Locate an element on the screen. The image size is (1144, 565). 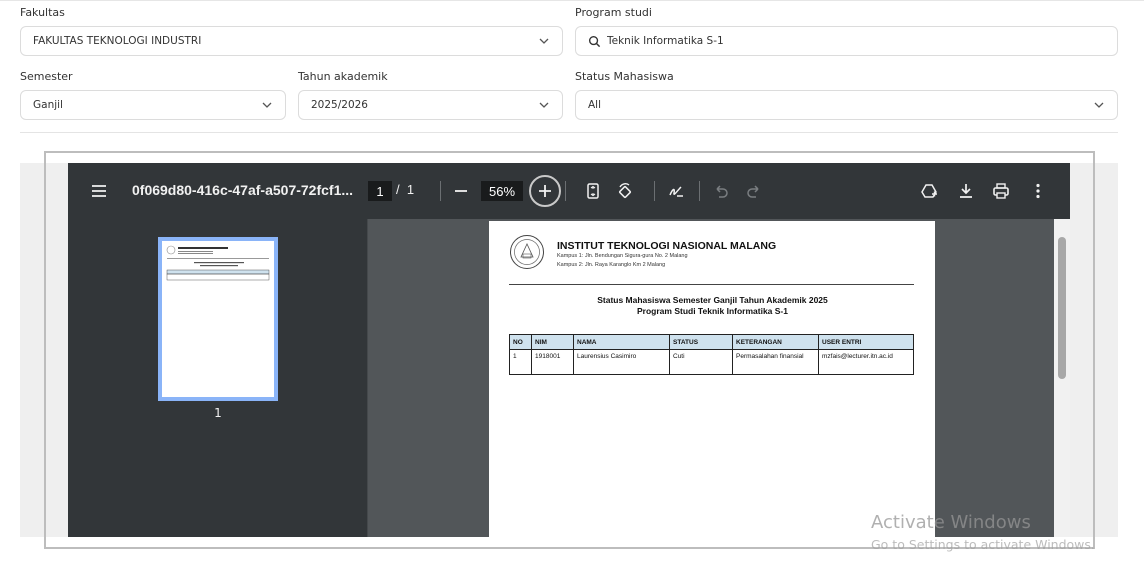
tahun-akademik-select: 2025/2026 is located at coordinates (430, 105).